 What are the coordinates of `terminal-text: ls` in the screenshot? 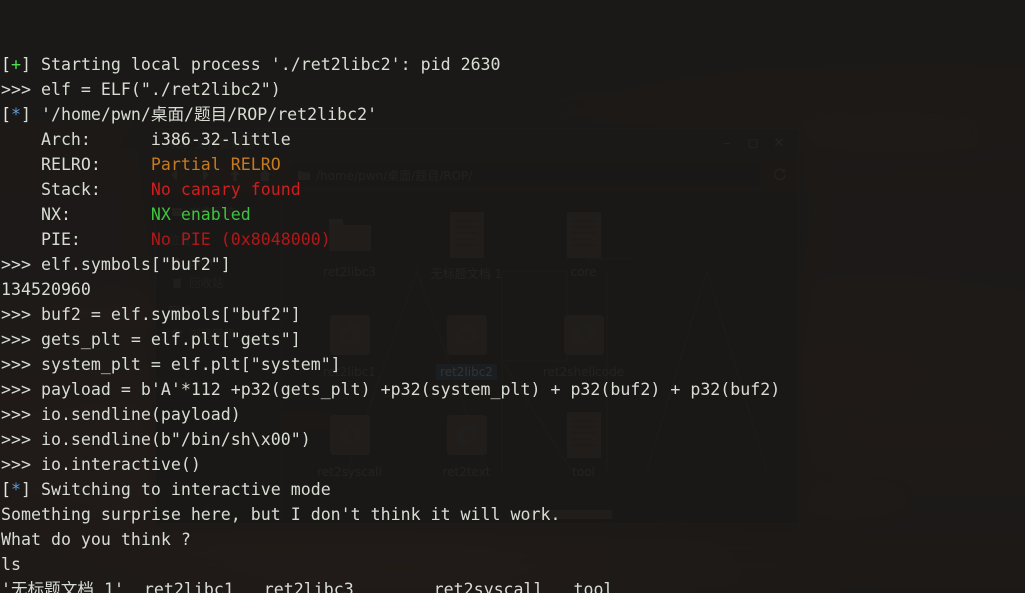 It's located at (11, 564).